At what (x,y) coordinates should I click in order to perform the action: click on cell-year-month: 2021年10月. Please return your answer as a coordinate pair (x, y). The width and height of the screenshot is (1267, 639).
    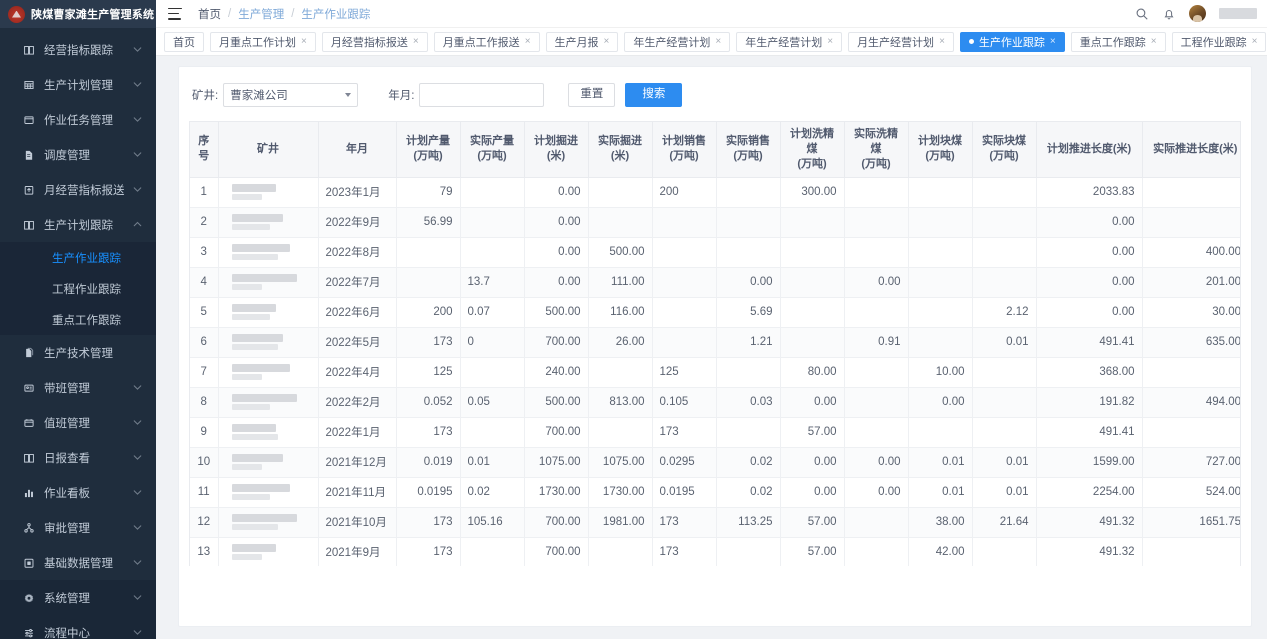
    Looking at the image, I should click on (357, 522).